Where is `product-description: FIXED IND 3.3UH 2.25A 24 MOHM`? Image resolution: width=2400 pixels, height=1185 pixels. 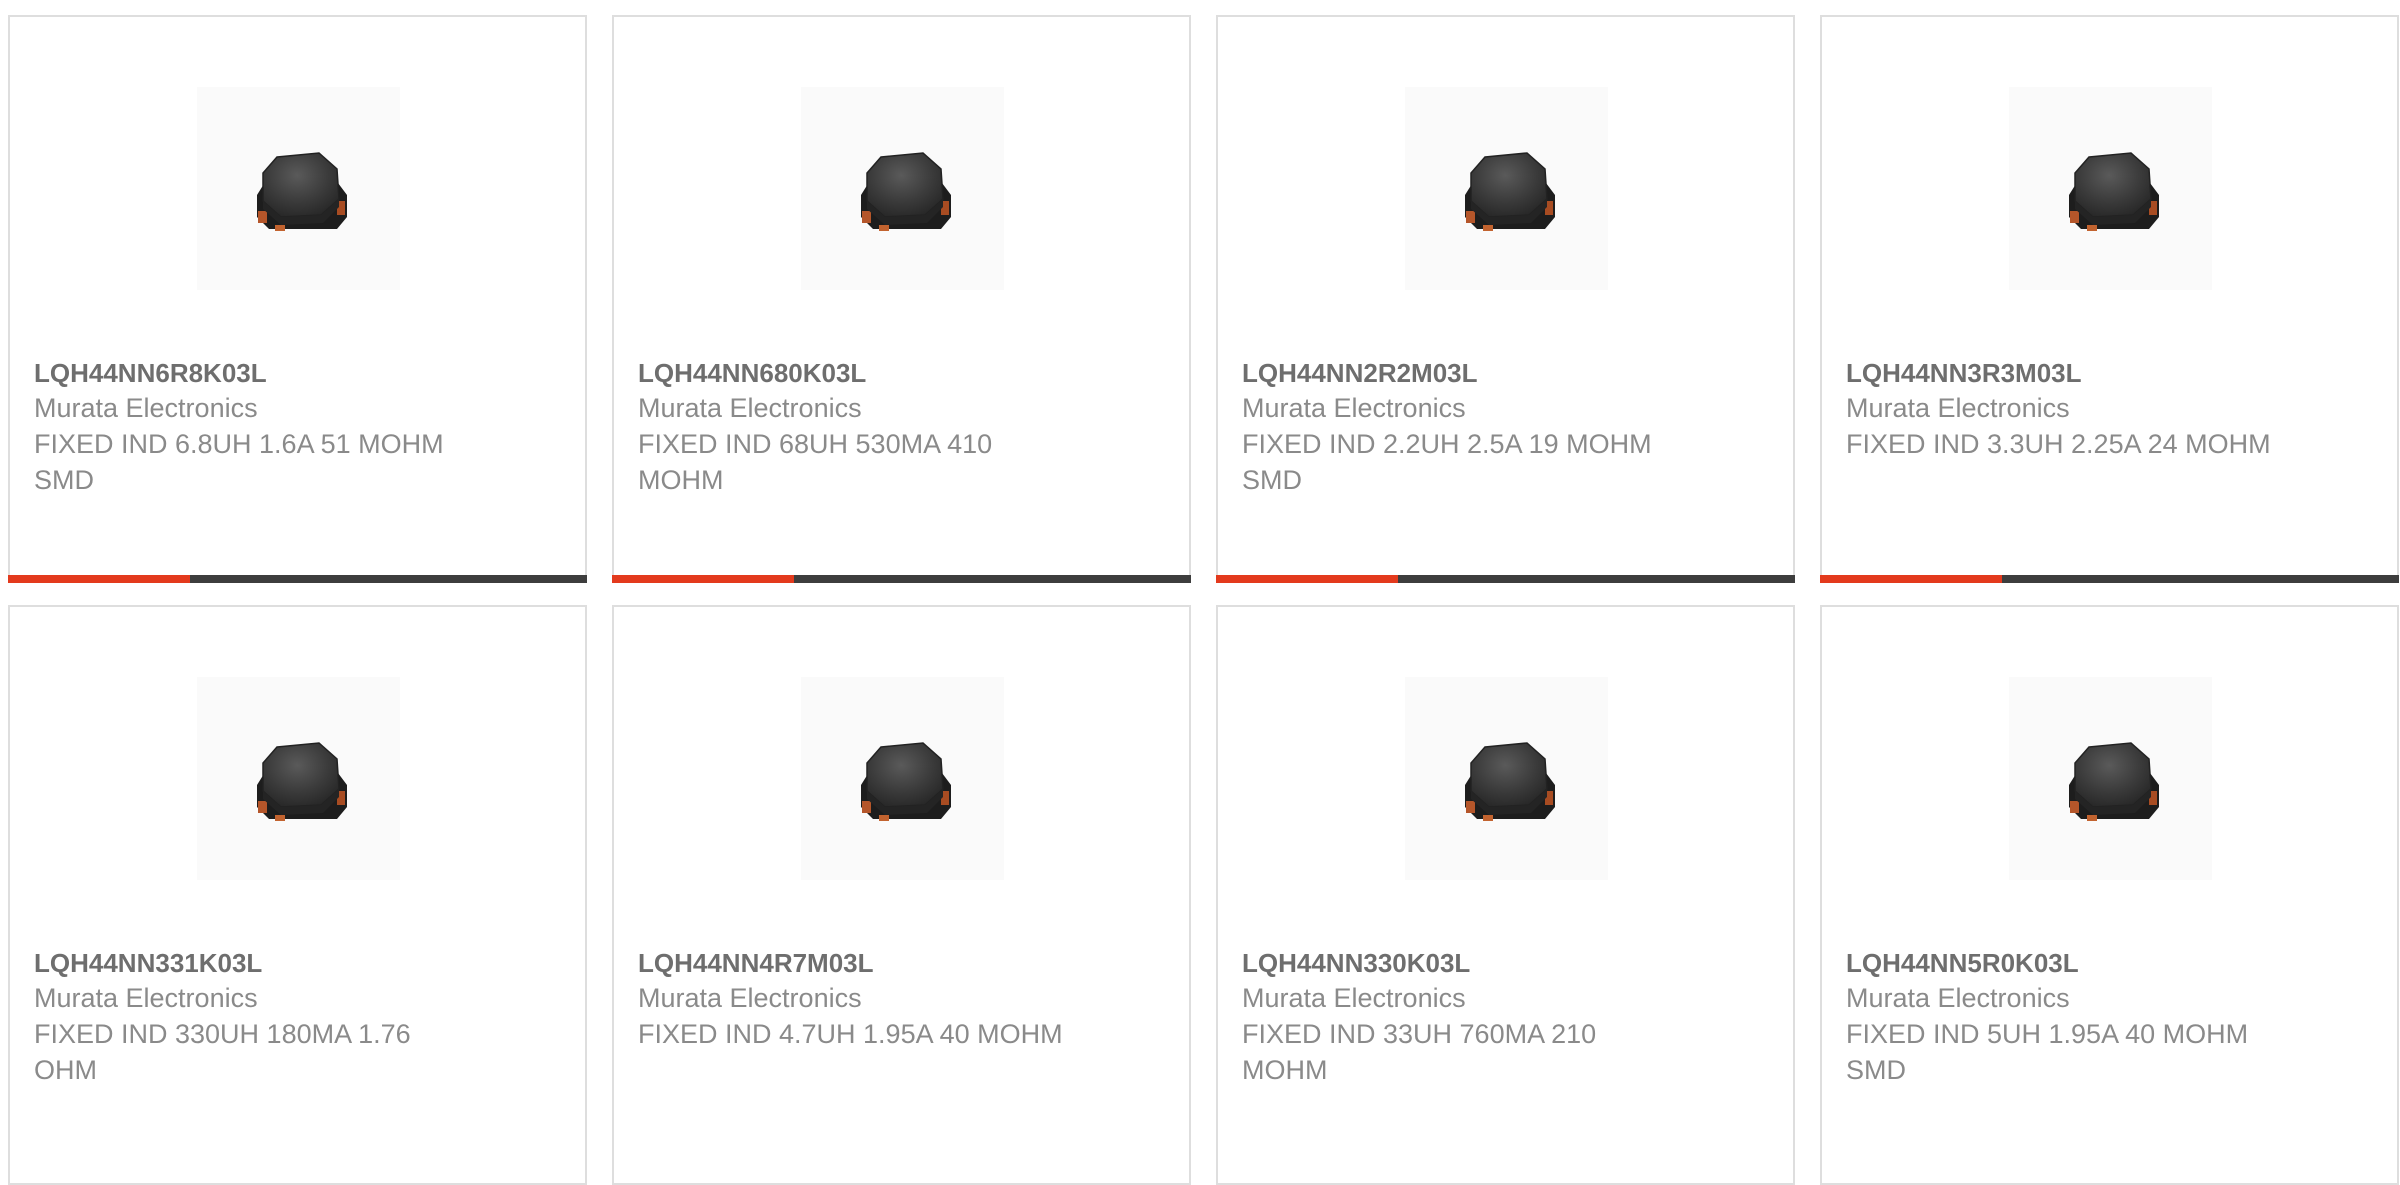
product-description: FIXED IND 3.3UH 2.25A 24 MOHM is located at coordinates (2058, 444).